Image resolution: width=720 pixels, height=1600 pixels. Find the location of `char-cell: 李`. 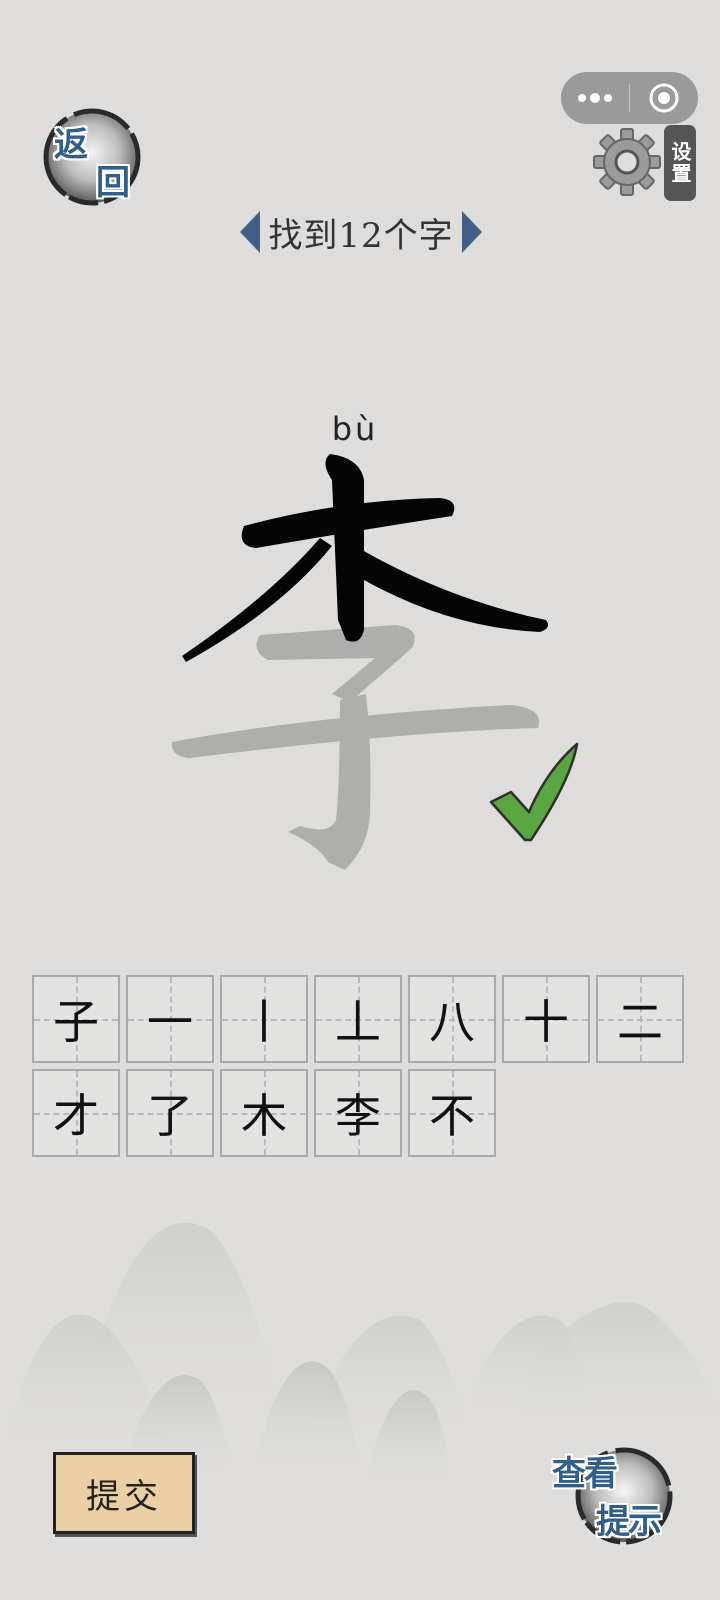

char-cell: 李 is located at coordinates (358, 1113).